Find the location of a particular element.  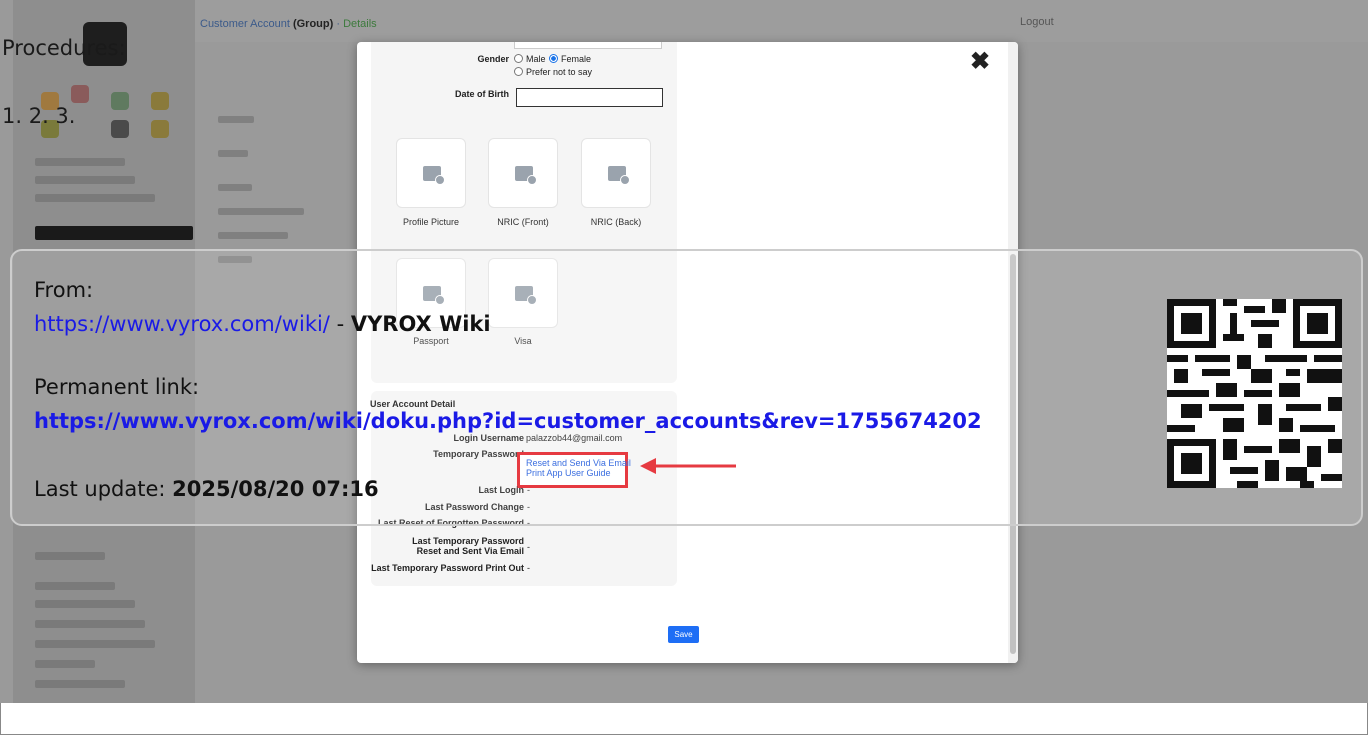

profile-picture-label: Profile Picture is located at coordinates (431, 222).